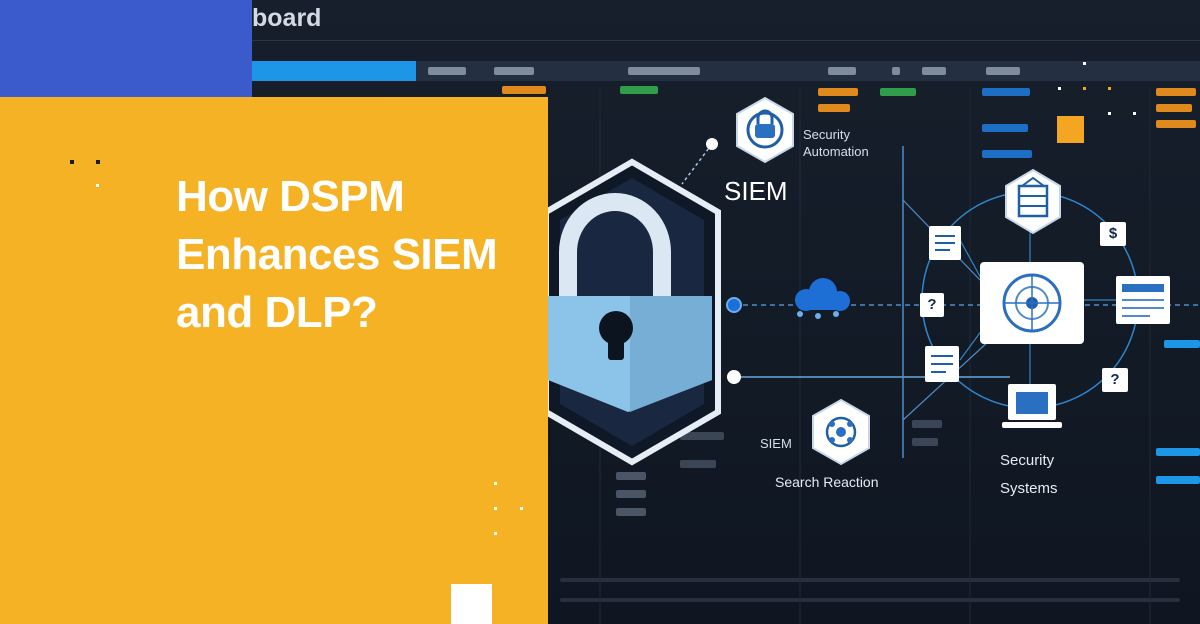  I want to click on search-reaction-label: Search Reaction, so click(827, 482).